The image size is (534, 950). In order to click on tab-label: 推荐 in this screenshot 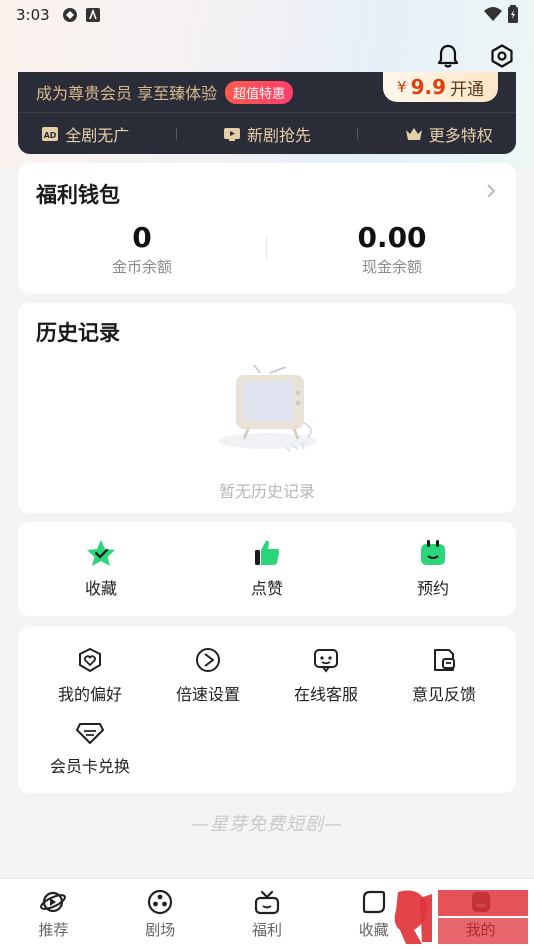, I will do `click(53, 930)`.